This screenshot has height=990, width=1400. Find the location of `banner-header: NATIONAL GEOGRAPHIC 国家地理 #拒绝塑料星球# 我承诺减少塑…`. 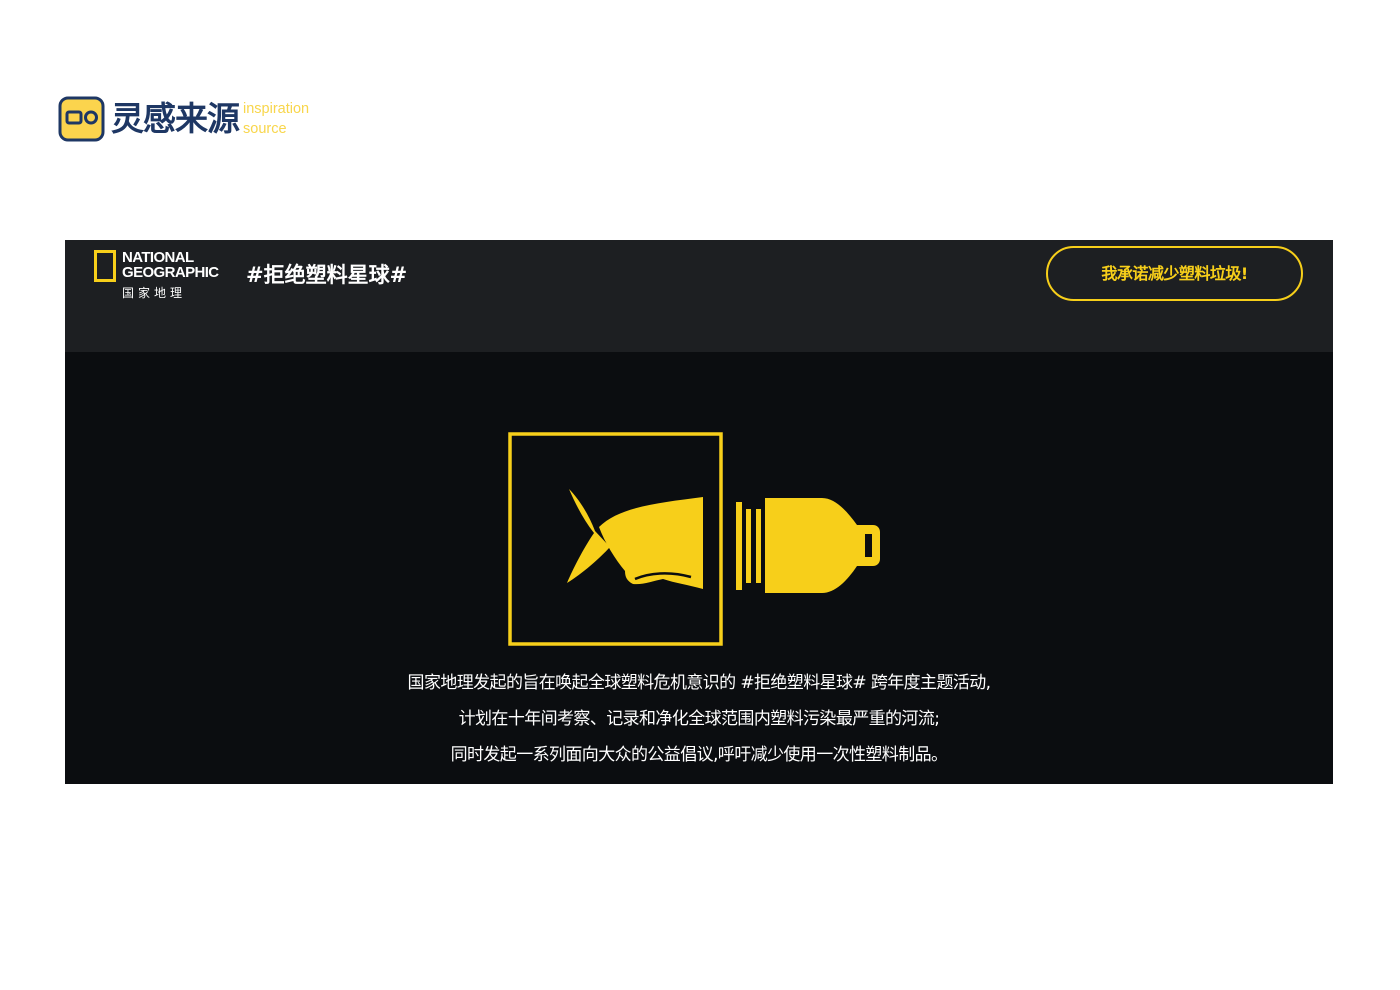

banner-header: NATIONAL GEOGRAPHIC 国家地理 #拒绝塑料星球# 我承诺减少塑… is located at coordinates (699, 296).